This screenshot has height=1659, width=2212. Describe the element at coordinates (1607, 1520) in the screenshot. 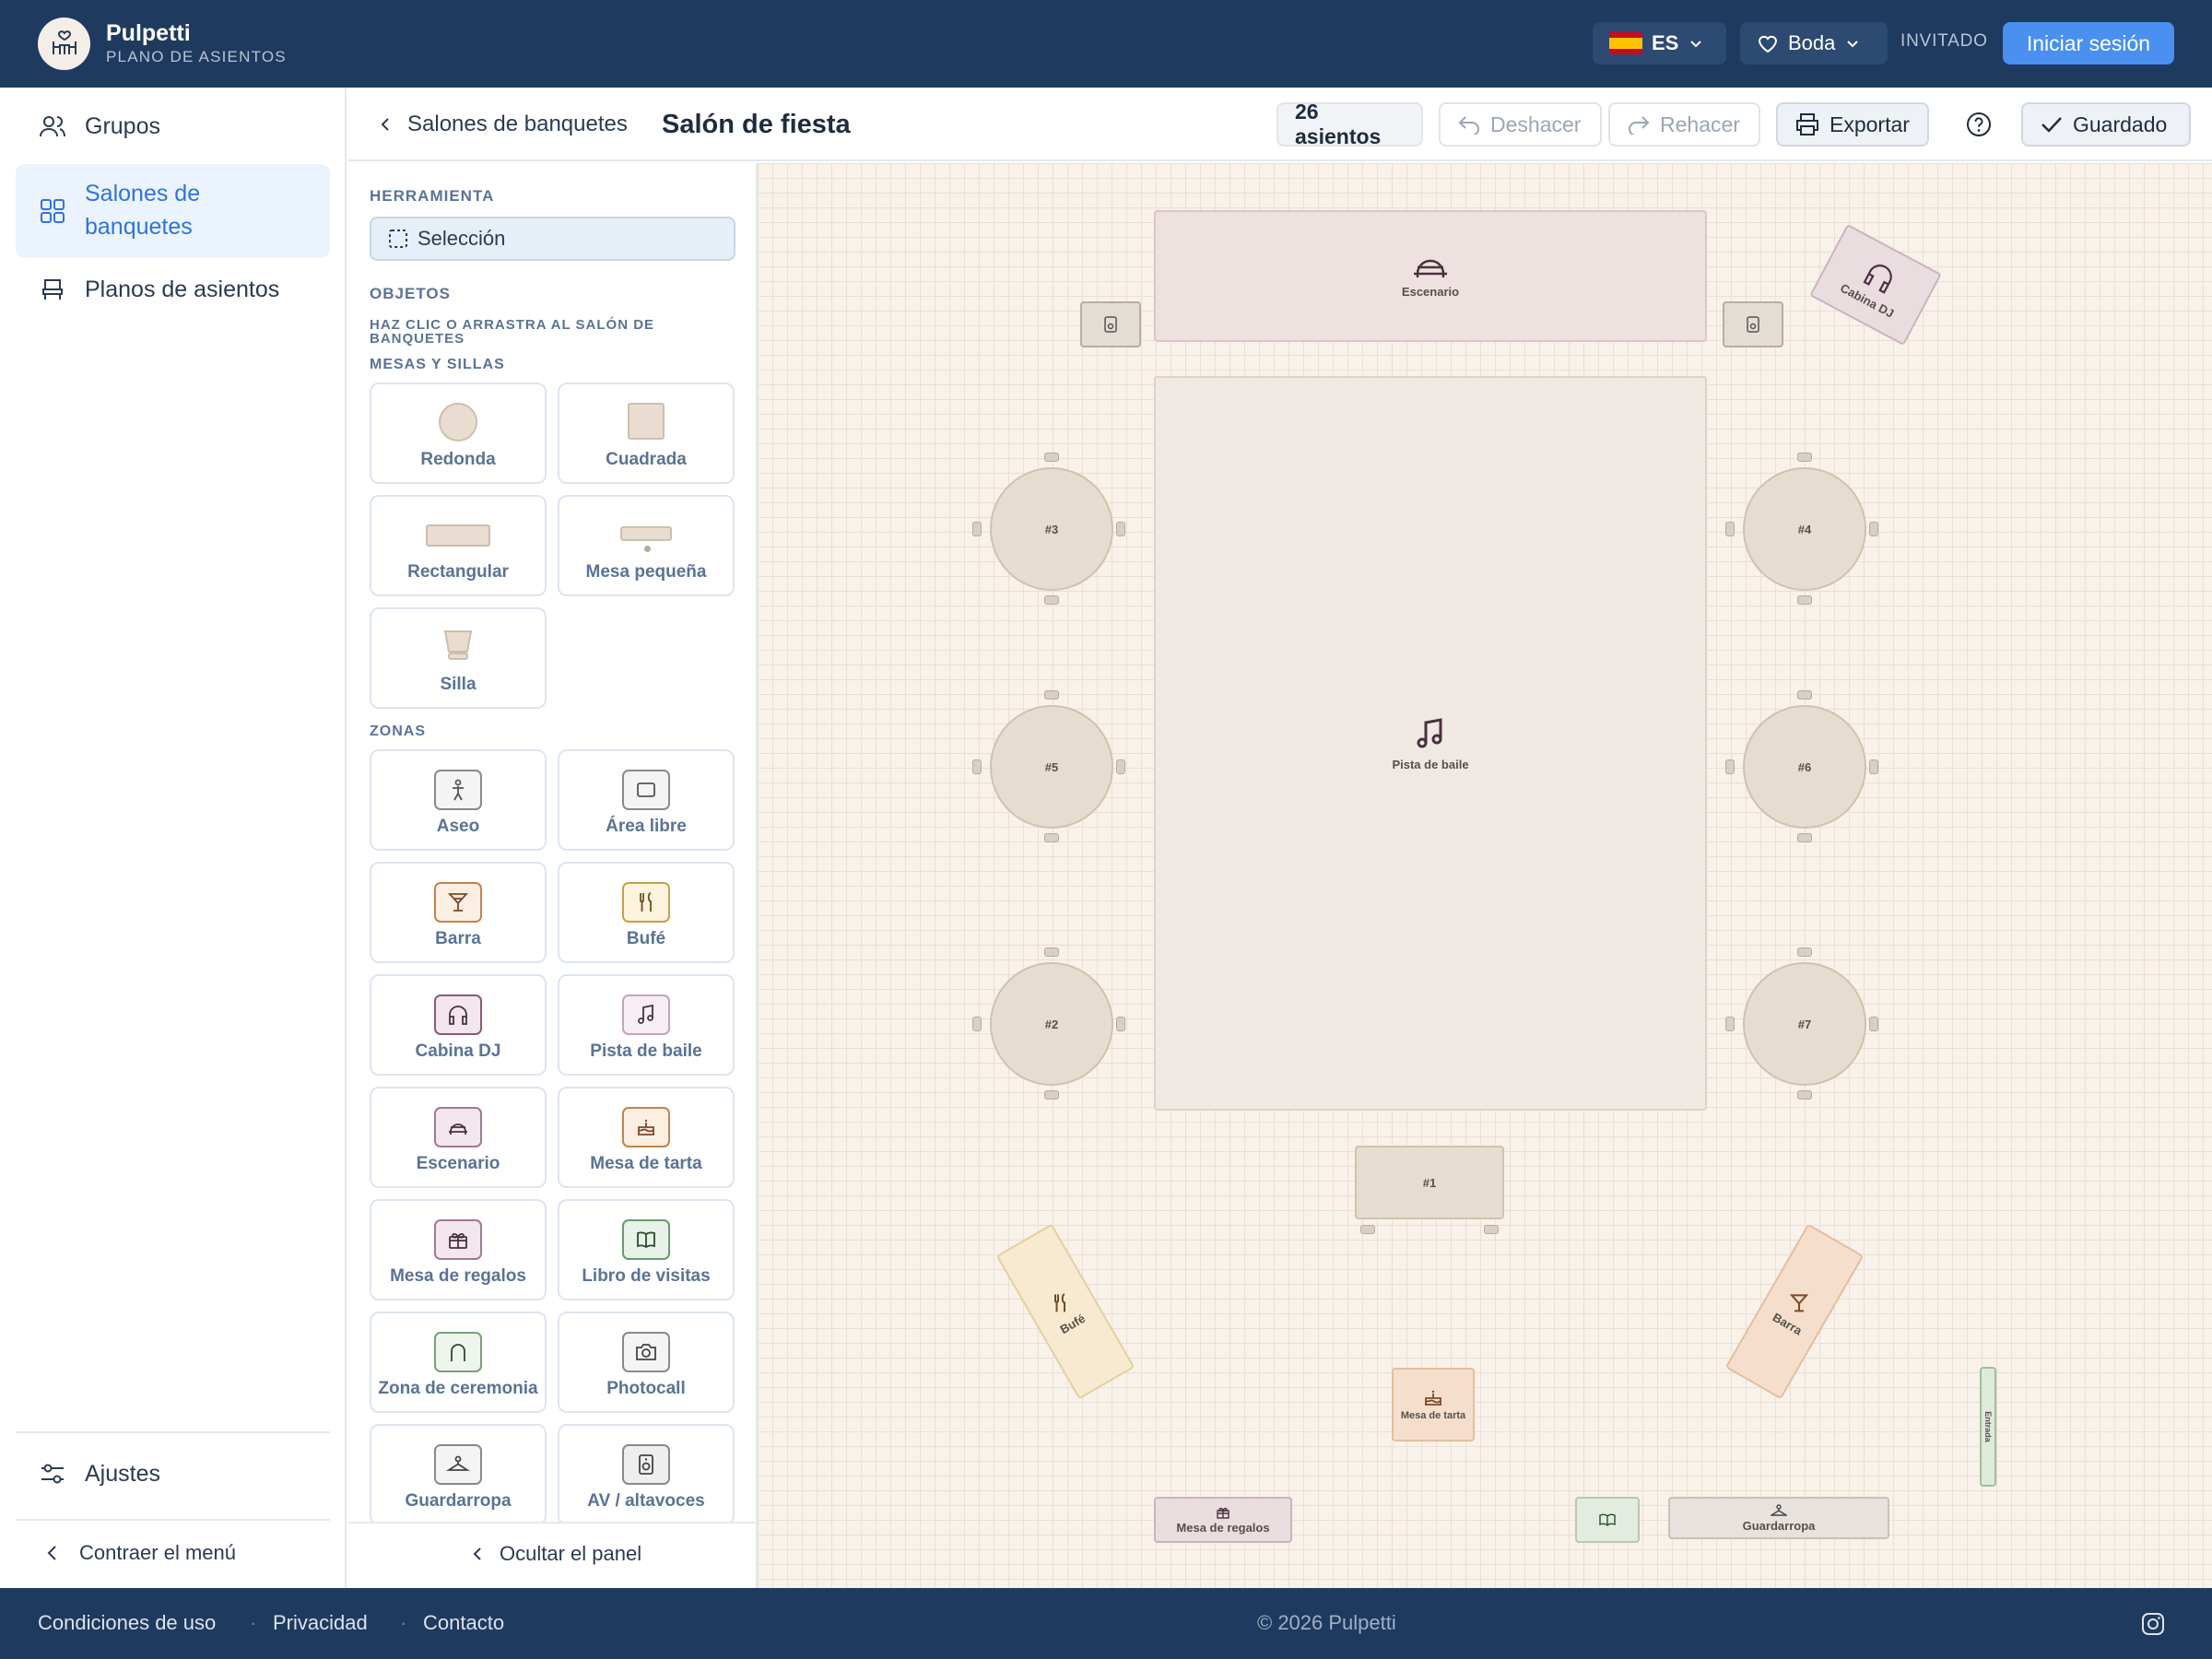

I see `guest-book-zone` at that location.